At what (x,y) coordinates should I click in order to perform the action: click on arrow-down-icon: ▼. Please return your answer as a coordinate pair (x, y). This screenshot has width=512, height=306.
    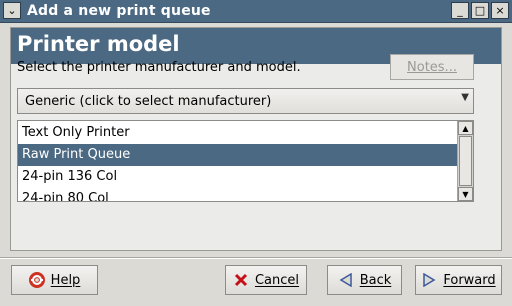
    Looking at the image, I should click on (465, 194).